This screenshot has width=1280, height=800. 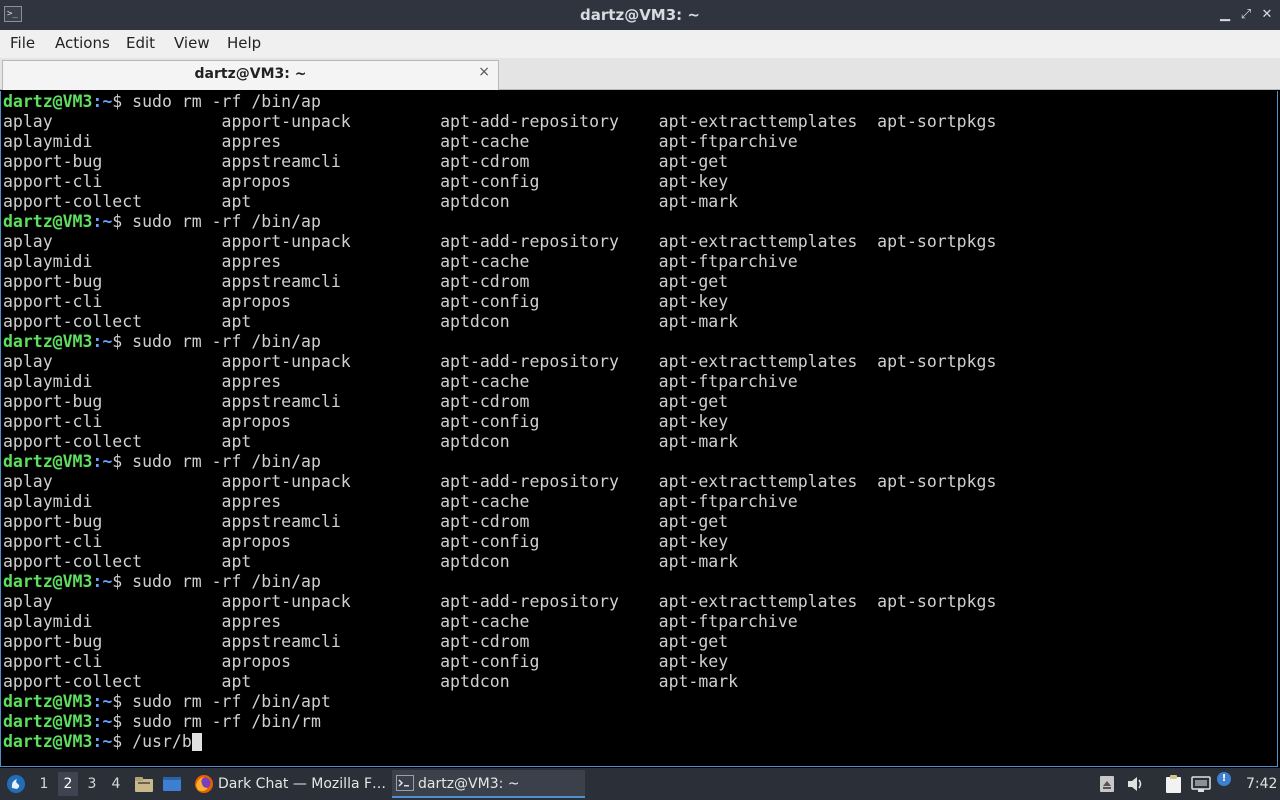 I want to click on start-menu-icon, so click(x=16, y=784).